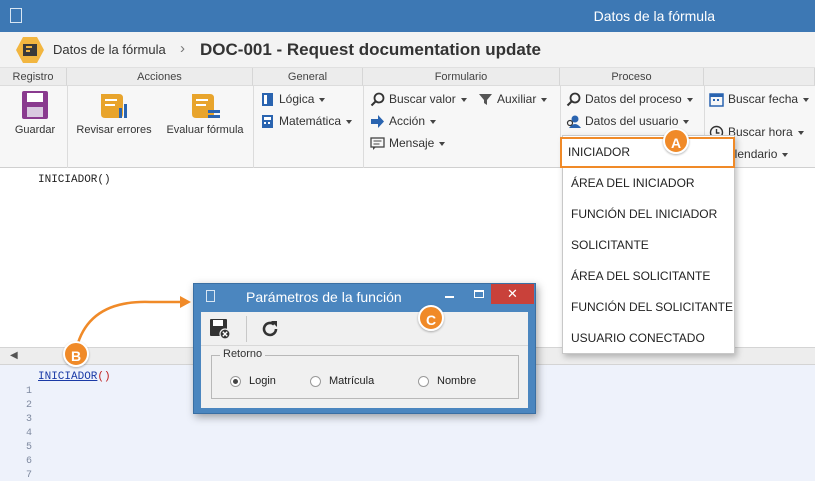 This screenshot has height=481, width=815. Describe the element at coordinates (210, 296) in the screenshot. I see `document-icon` at that location.